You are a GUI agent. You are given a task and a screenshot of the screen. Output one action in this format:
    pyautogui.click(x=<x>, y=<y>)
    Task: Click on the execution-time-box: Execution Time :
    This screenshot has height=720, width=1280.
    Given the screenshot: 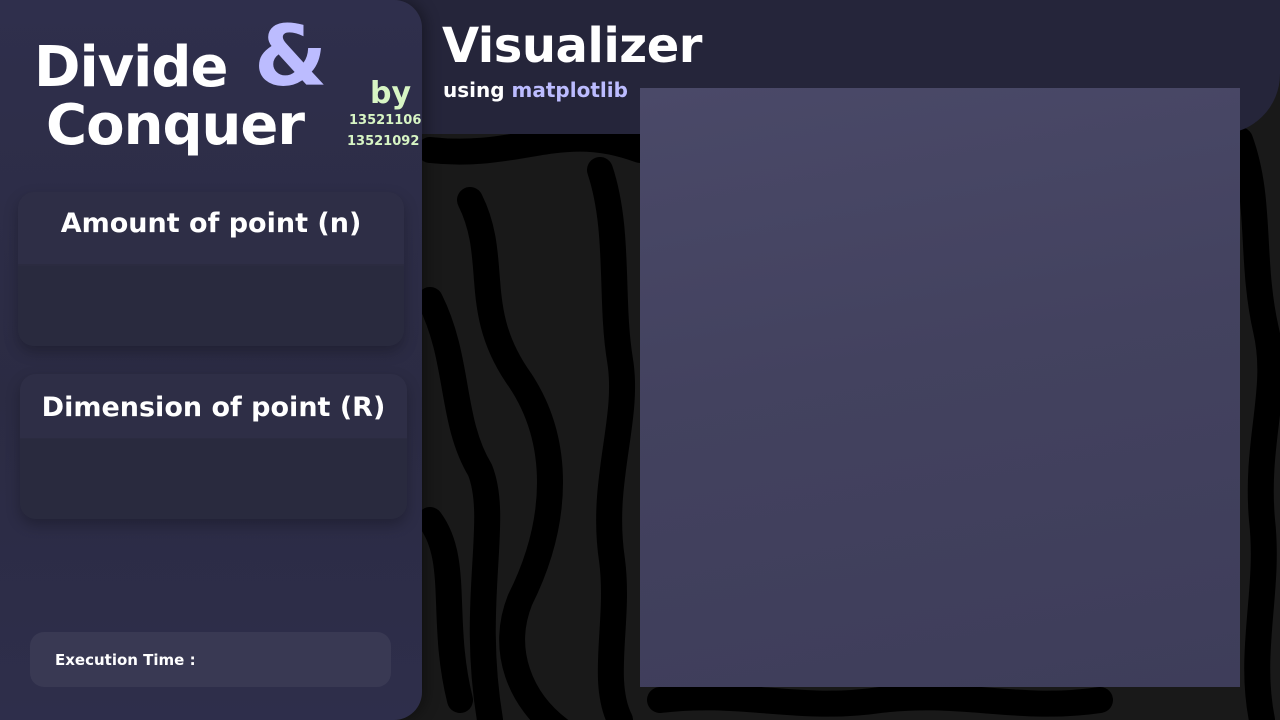 What is the action you would take?
    pyautogui.click(x=210, y=659)
    